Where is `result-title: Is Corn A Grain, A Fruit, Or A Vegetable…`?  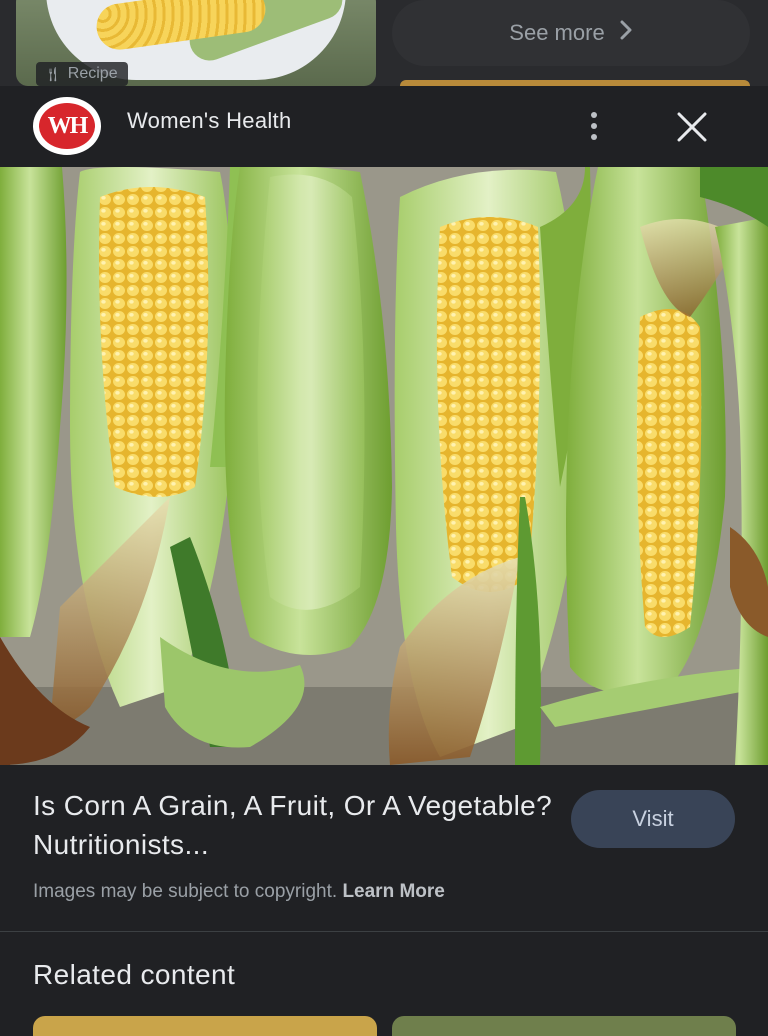
result-title: Is Corn A Grain, A Fruit, Or A Vegetable… is located at coordinates (293, 825).